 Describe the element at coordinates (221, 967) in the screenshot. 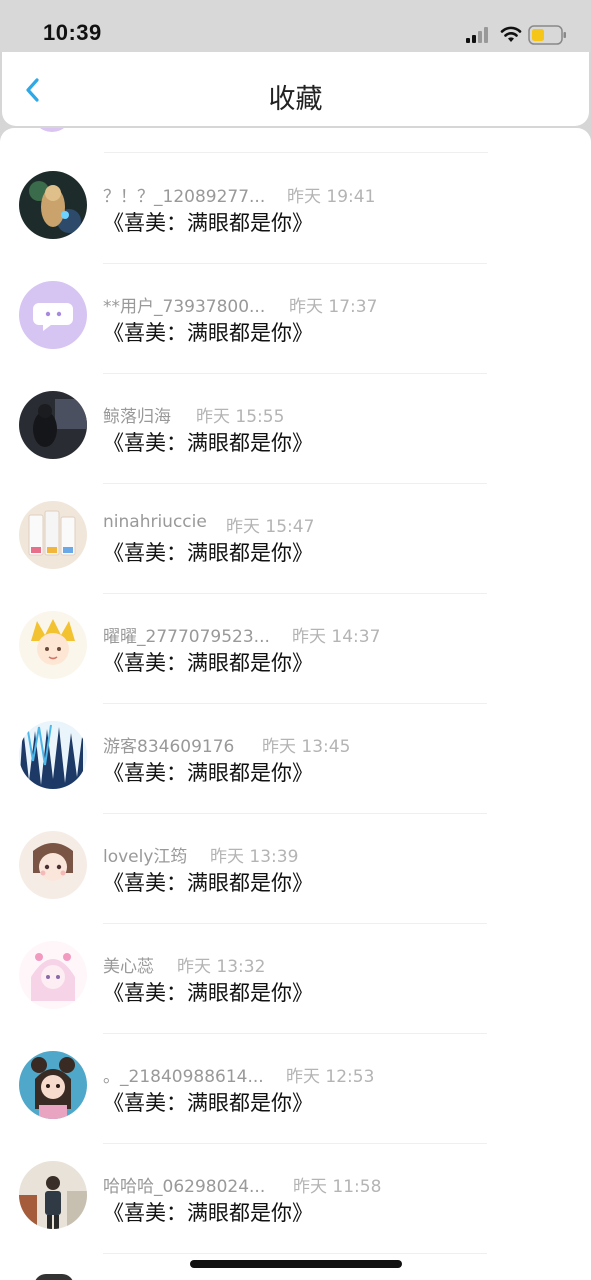

I see `timestamp: 昨天 13:32` at that location.